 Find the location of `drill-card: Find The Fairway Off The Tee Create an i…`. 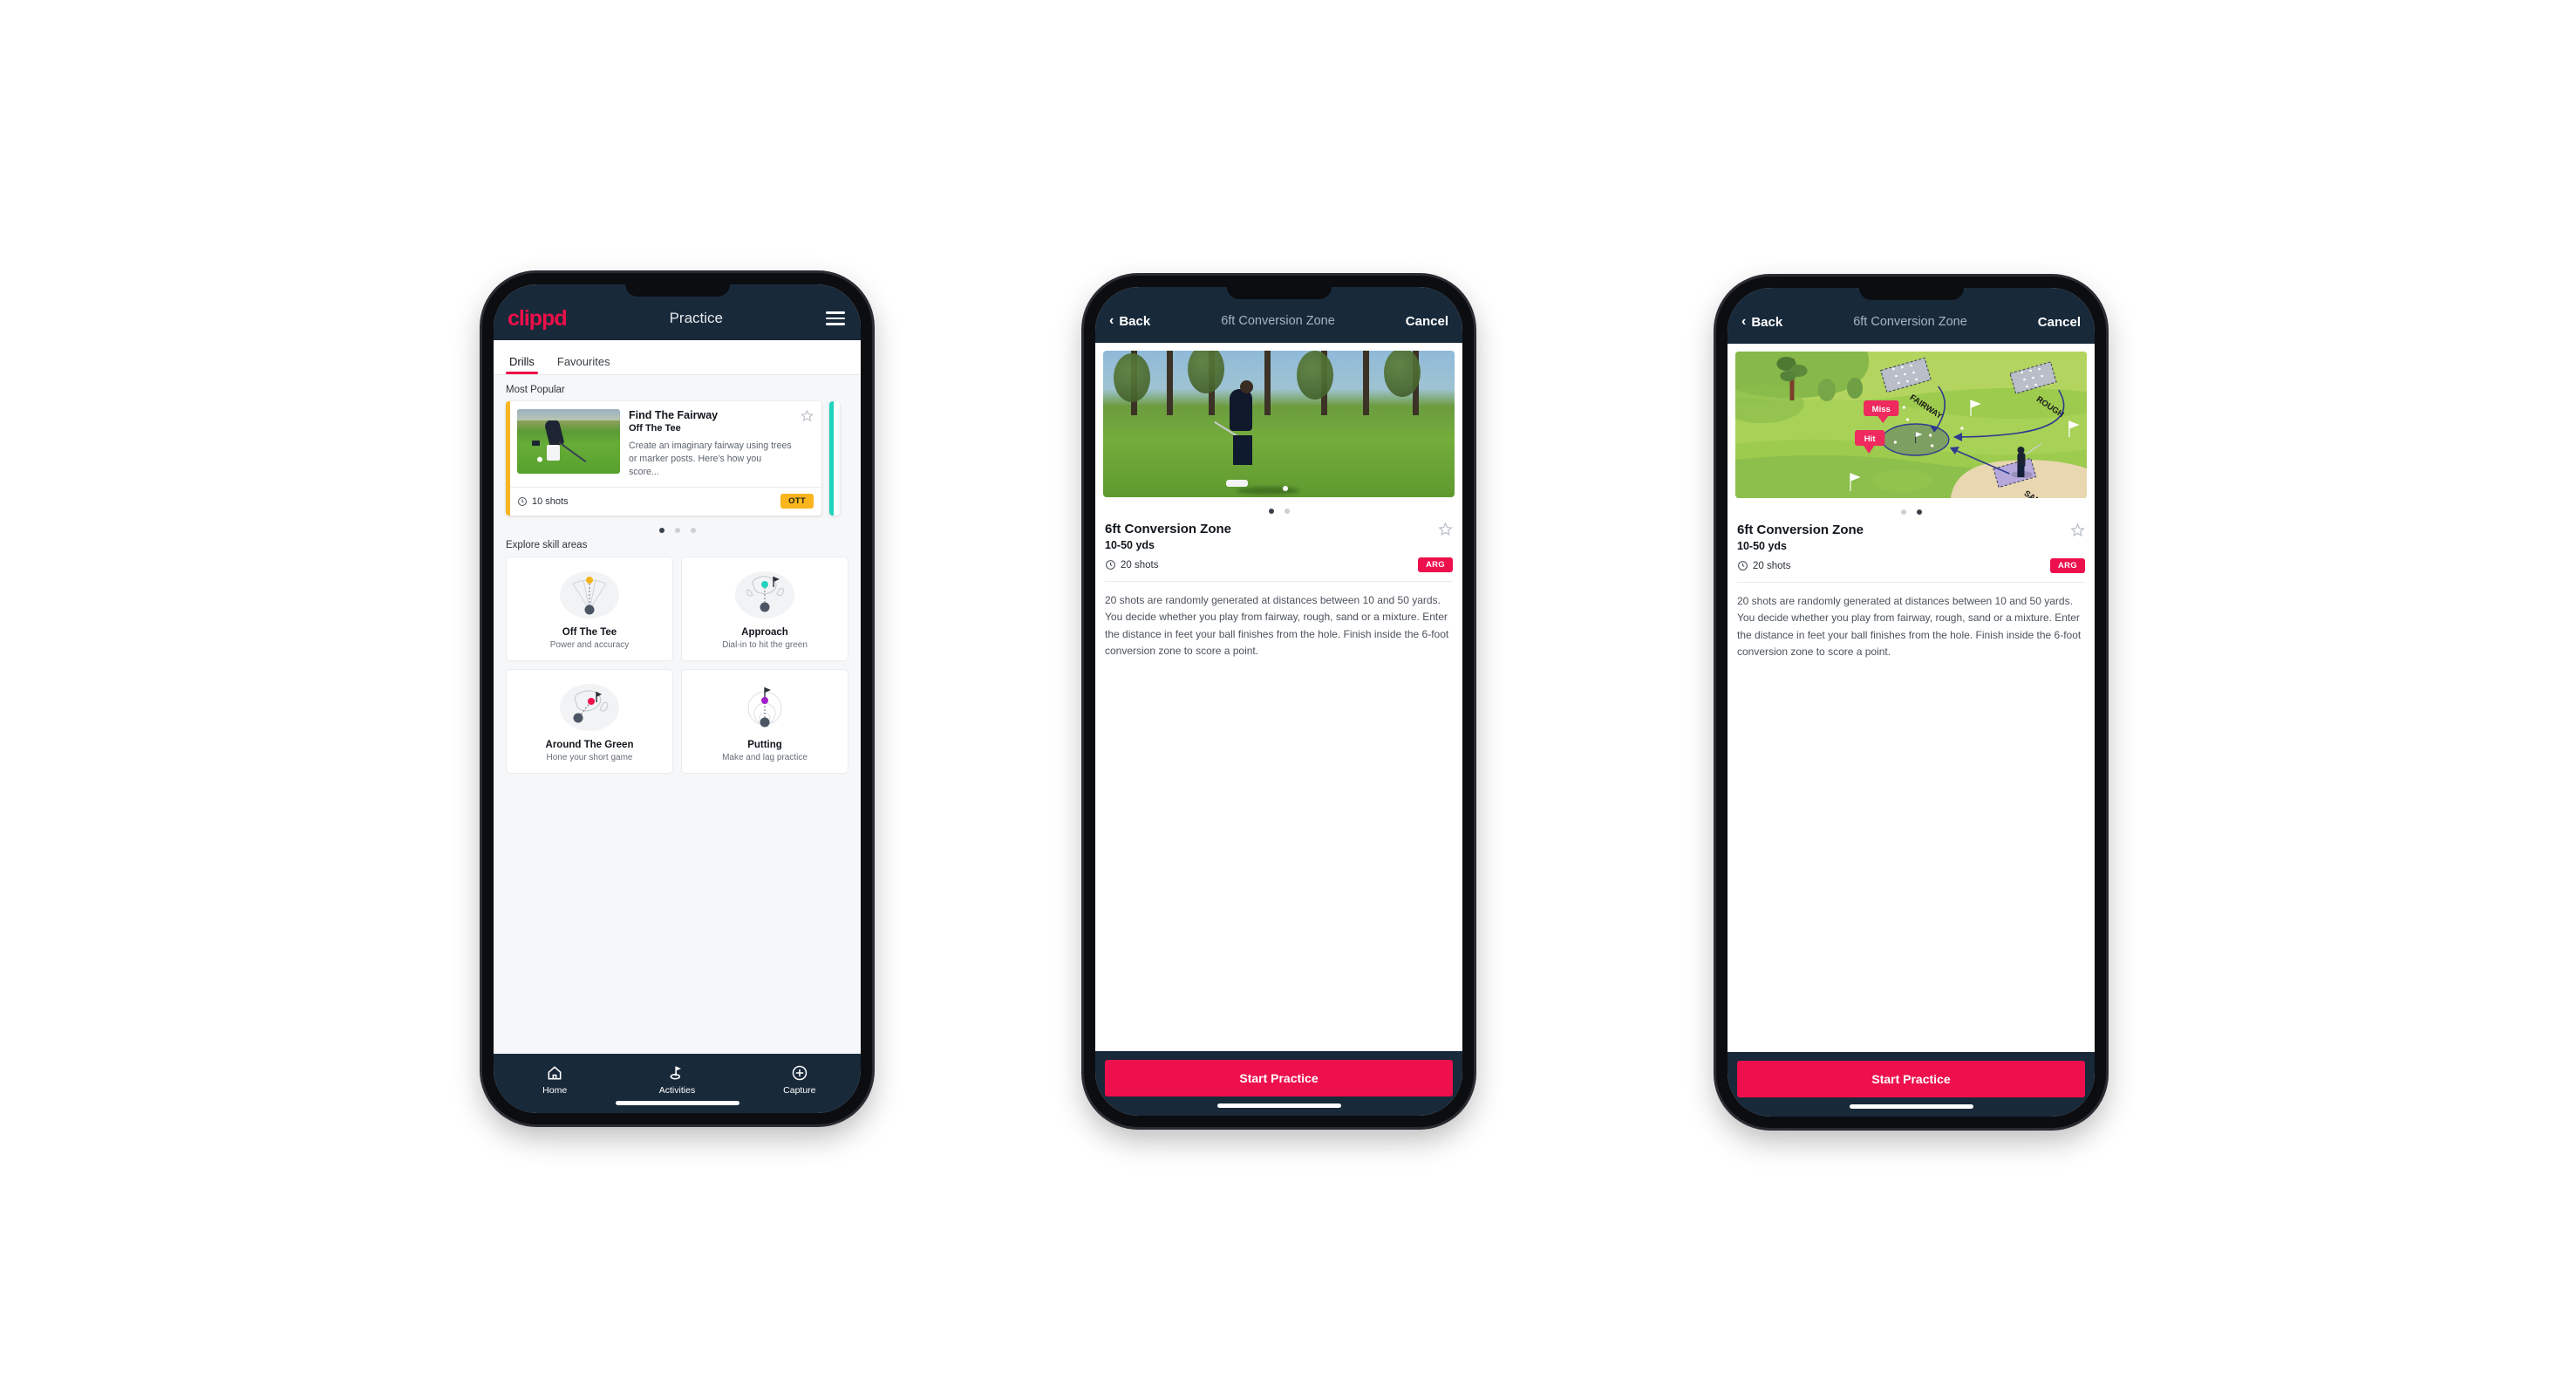

drill-card: Find The Fairway Off The Tee Create an i… is located at coordinates (664, 459).